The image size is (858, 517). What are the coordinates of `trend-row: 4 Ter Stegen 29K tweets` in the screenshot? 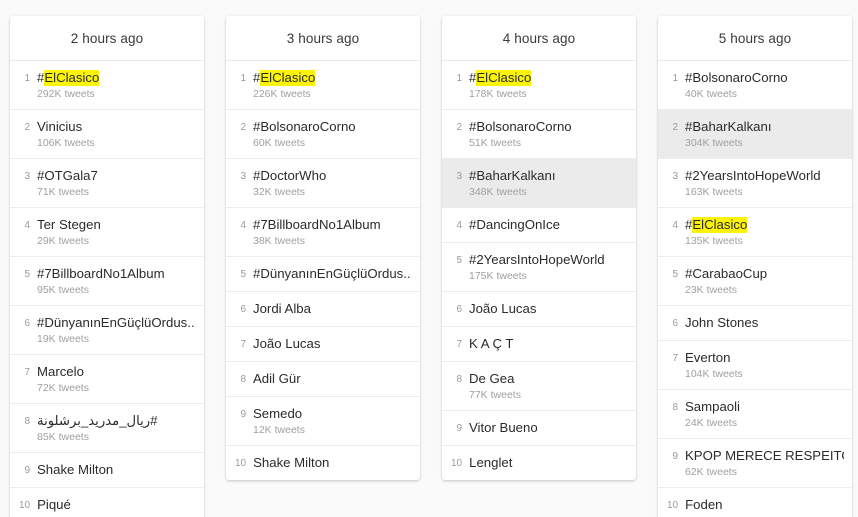 It's located at (107, 232).